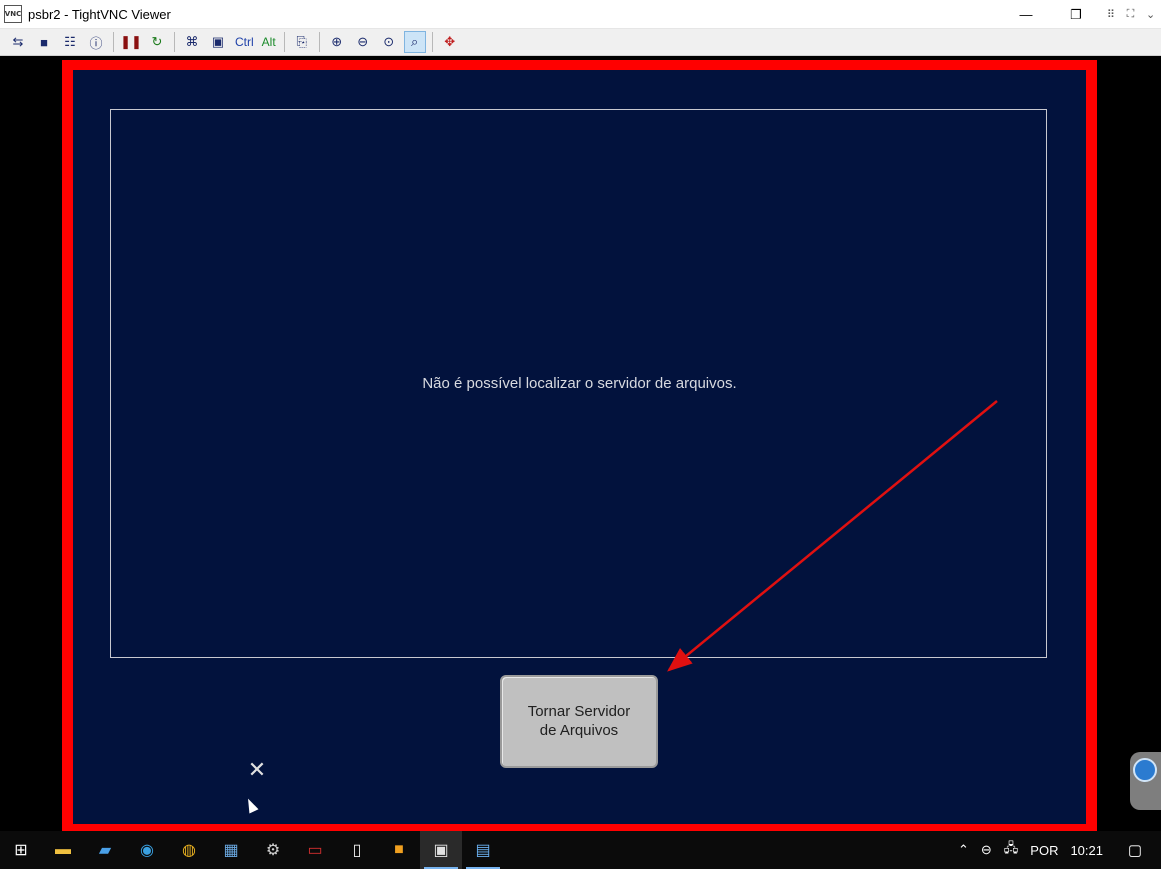 The height and width of the screenshot is (869, 1161). I want to click on fullscreen-icon: ✥, so click(450, 42).